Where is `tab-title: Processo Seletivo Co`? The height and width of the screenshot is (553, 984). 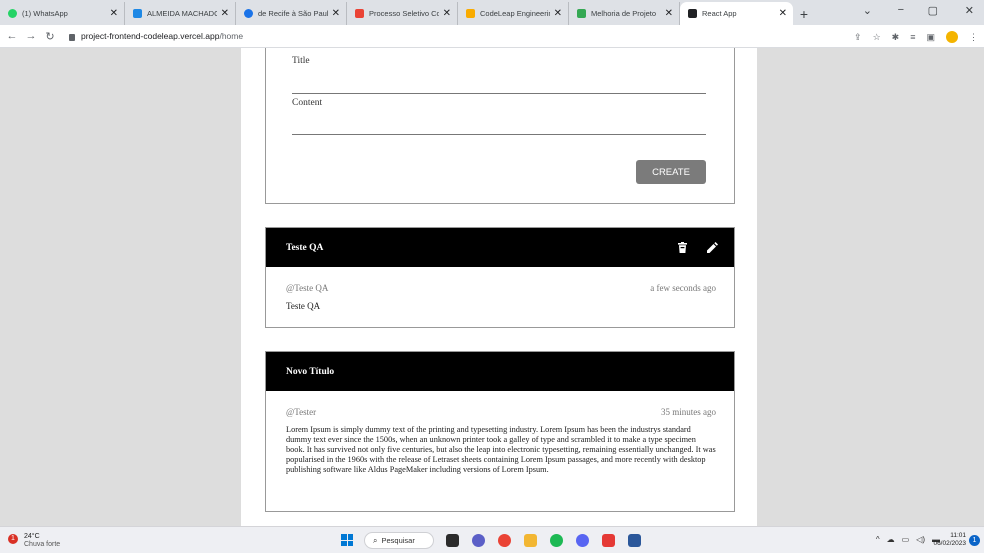
tab-title: Processo Seletivo Co is located at coordinates (404, 13).